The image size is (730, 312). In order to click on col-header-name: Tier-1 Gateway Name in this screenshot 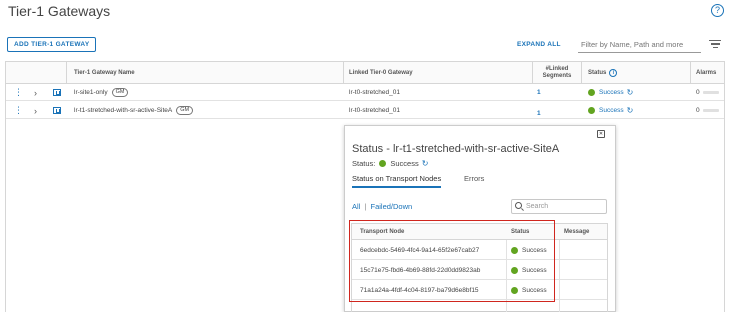, I will do `click(104, 73)`.